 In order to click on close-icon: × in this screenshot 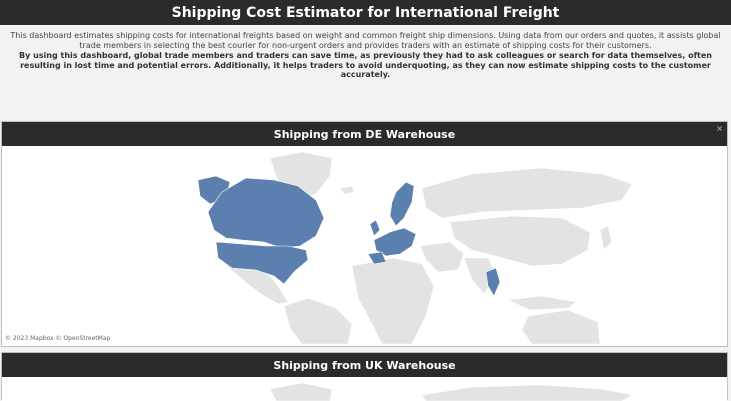, I will do `click(719, 128)`.